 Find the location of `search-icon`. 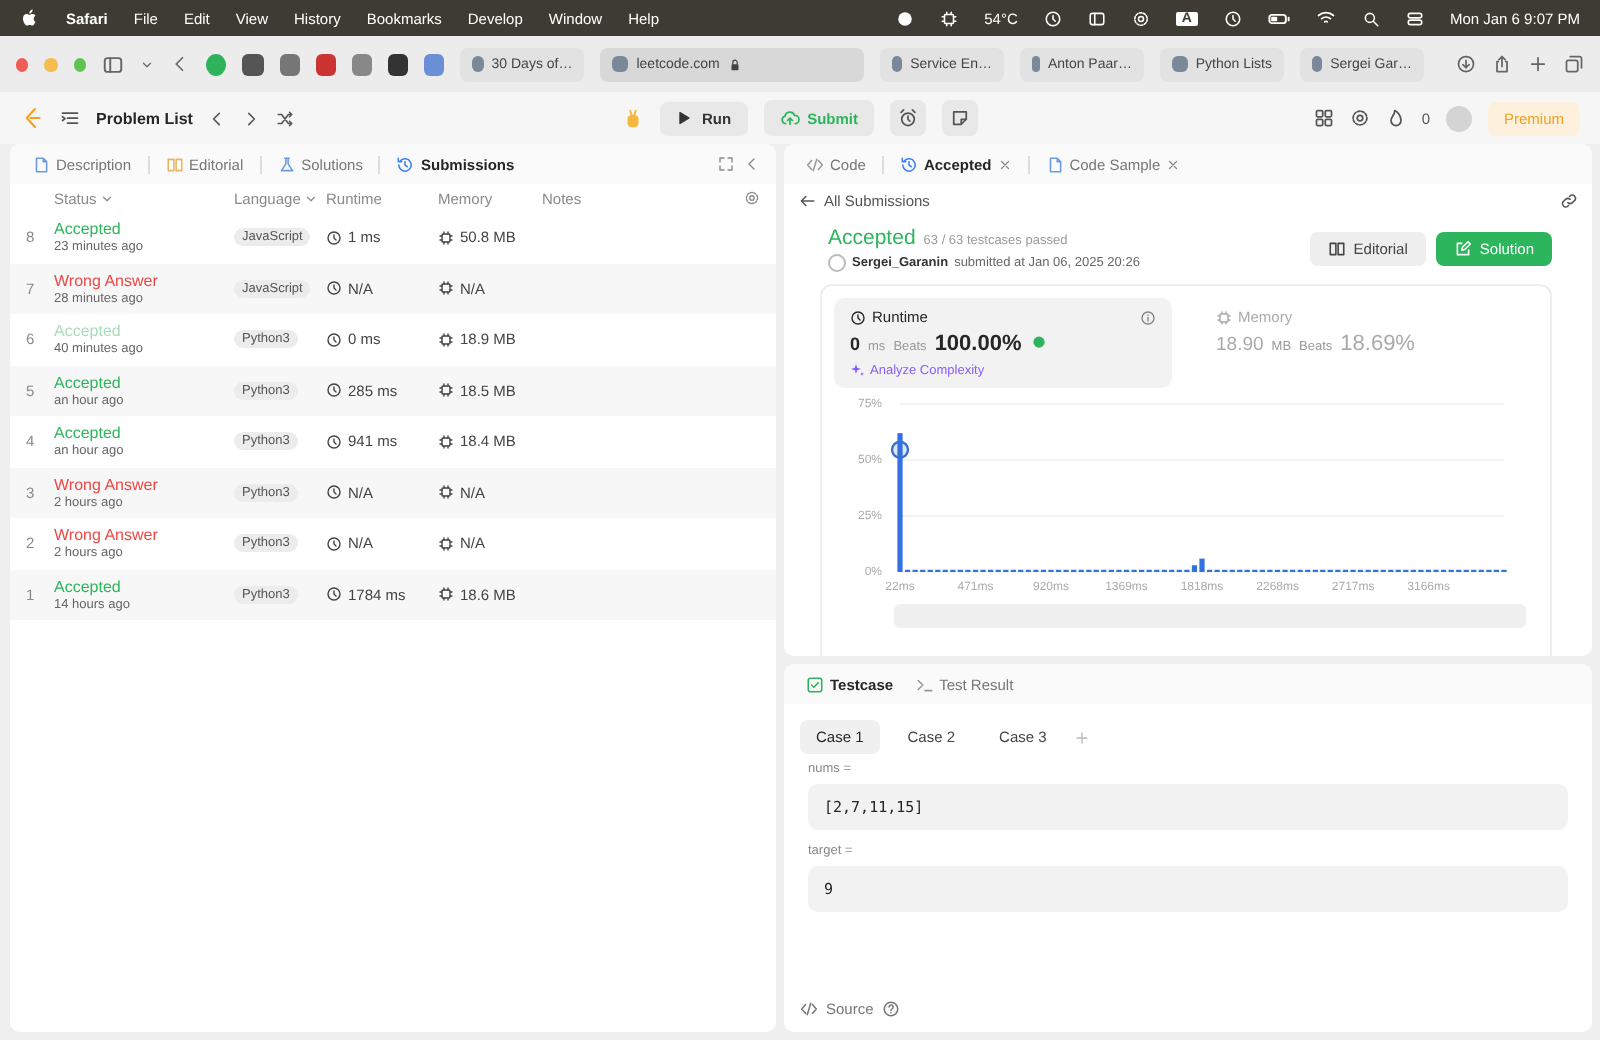

search-icon is located at coordinates (1370, 18).